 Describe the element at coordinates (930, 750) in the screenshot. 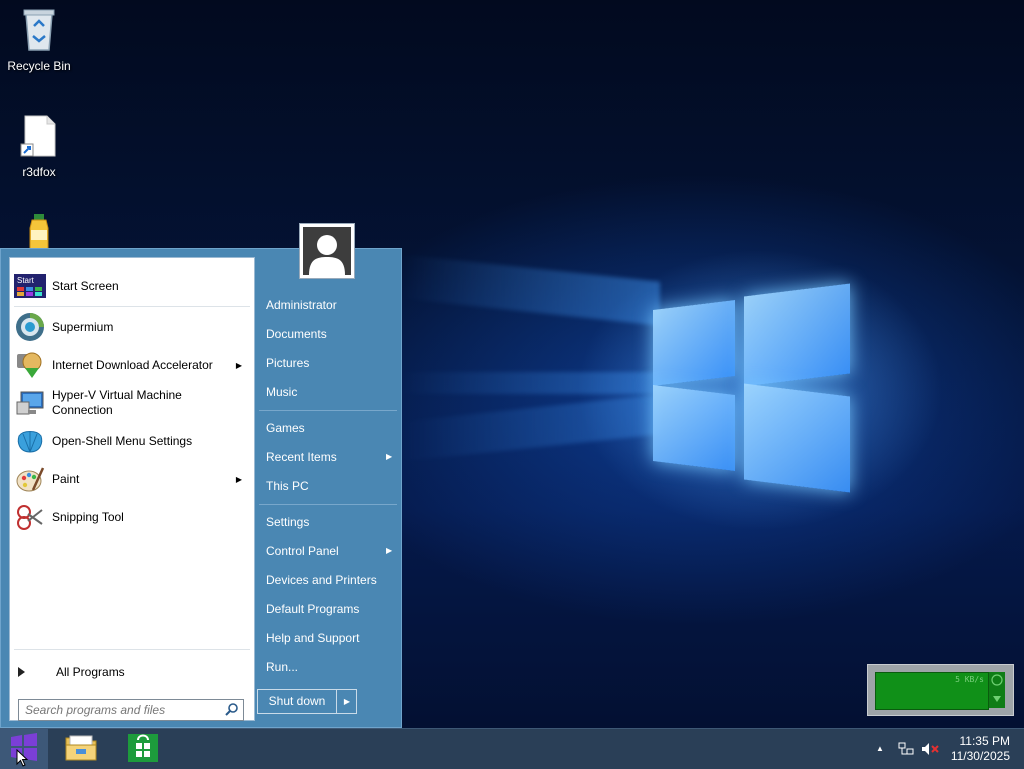

I see `volume-muted-icon` at that location.